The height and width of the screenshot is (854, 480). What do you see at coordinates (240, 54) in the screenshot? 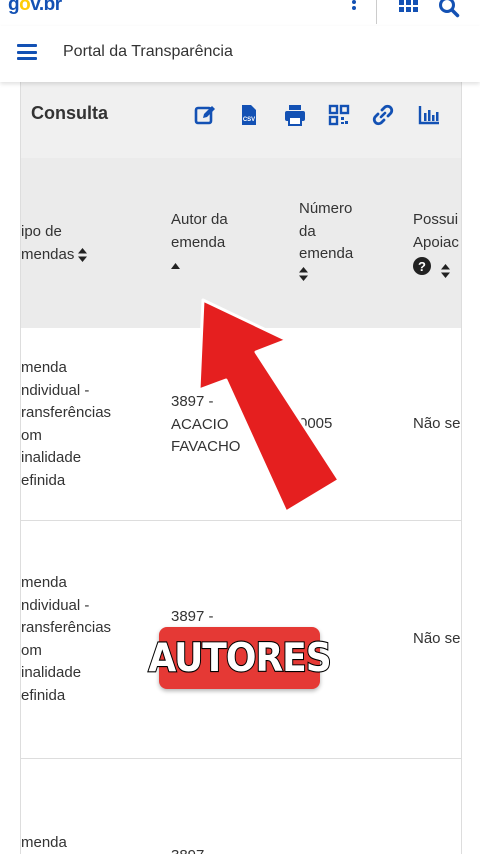
I see `site-header: Portal da Transparência` at bounding box center [240, 54].